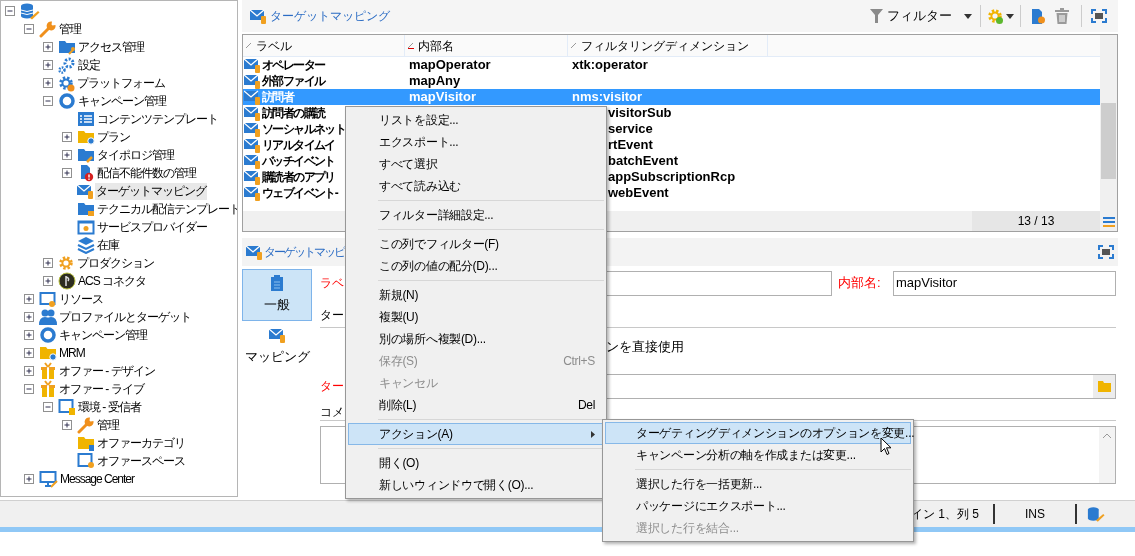 This screenshot has height=556, width=1135. I want to click on menu-item: この列でフィルター(F), so click(476, 244).